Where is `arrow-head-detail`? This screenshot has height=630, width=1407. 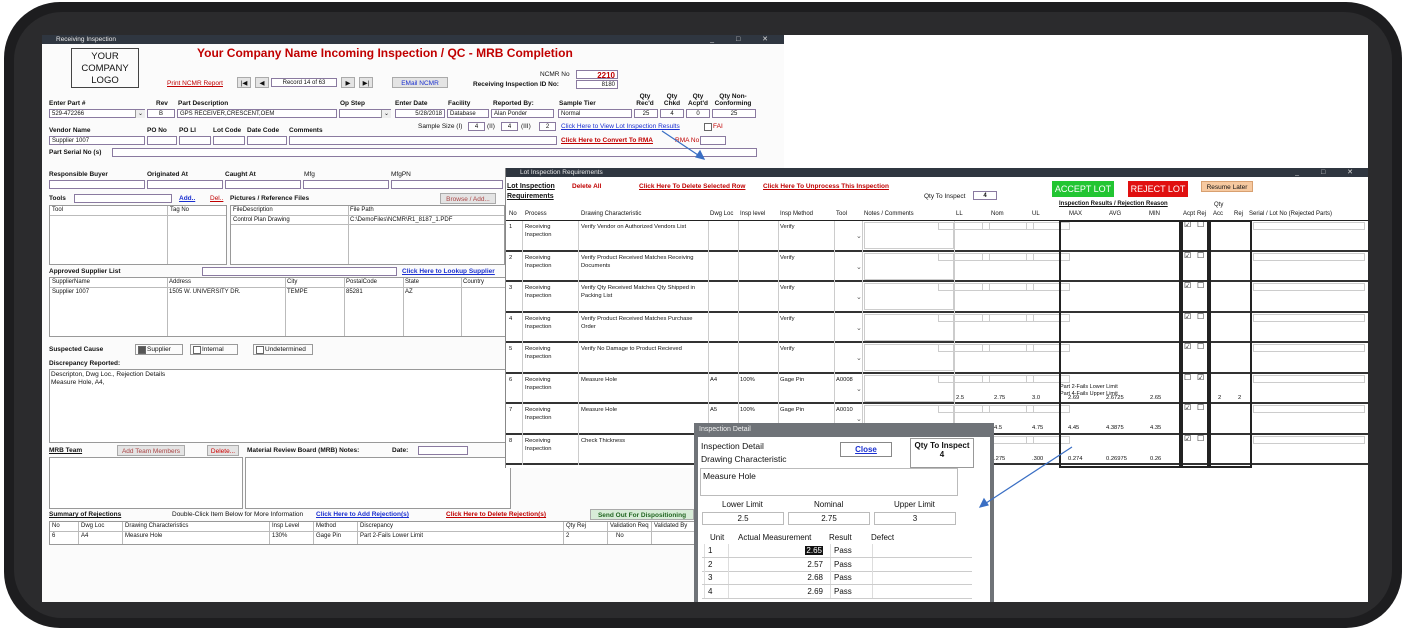
arrow-head-detail is located at coordinates (983, 502).